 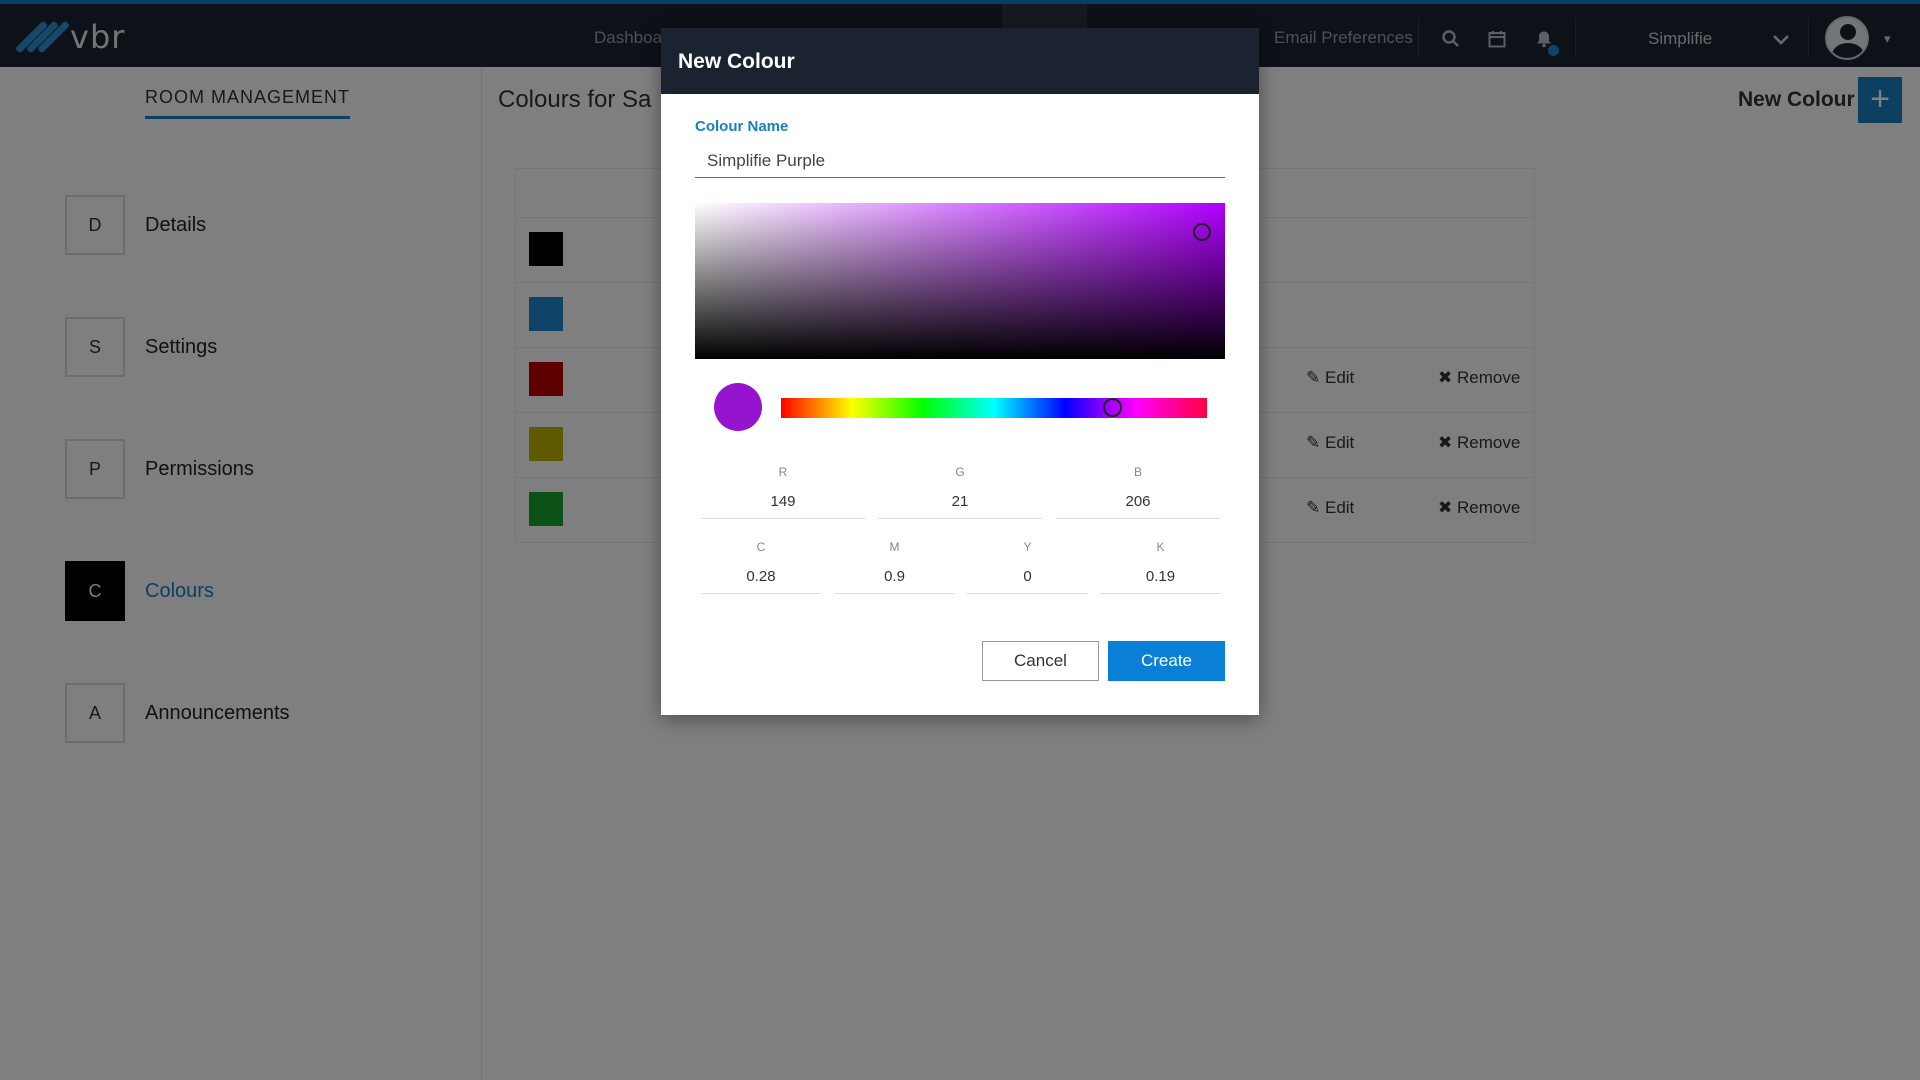 What do you see at coordinates (738, 407) in the screenshot?
I see `colour-preview` at bounding box center [738, 407].